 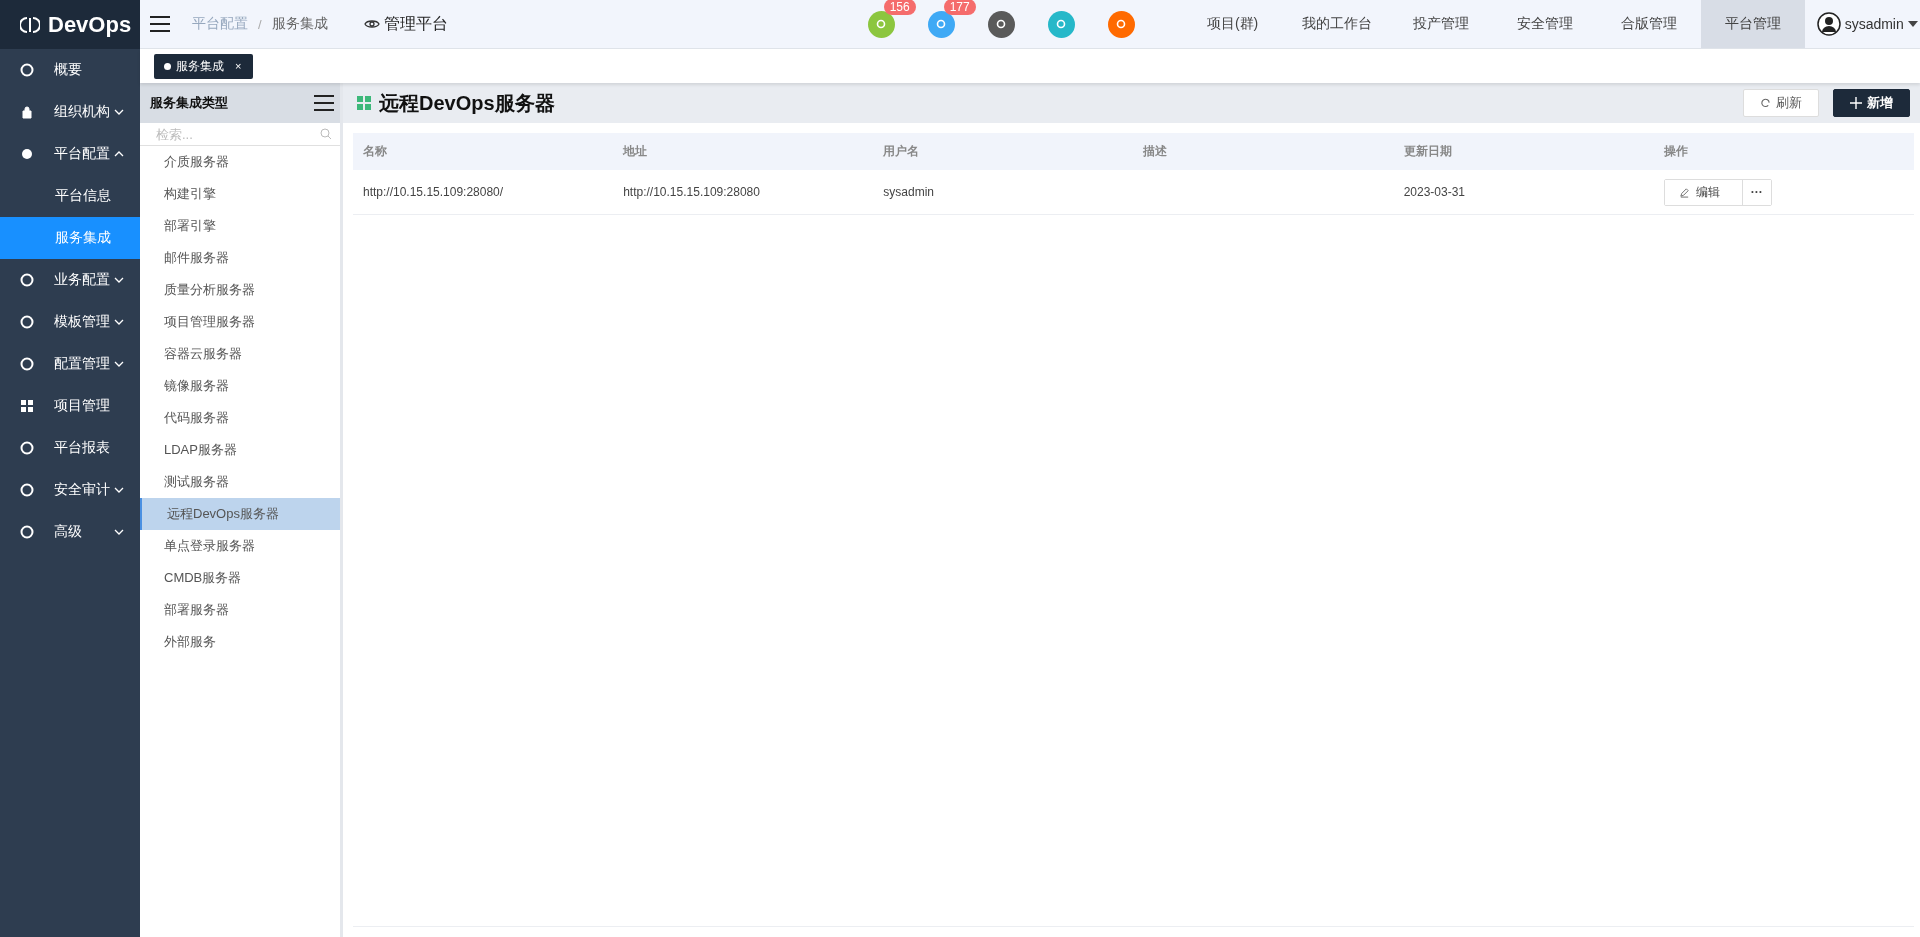 What do you see at coordinates (375, 151) in the screenshot?
I see `column-header: 名称` at bounding box center [375, 151].